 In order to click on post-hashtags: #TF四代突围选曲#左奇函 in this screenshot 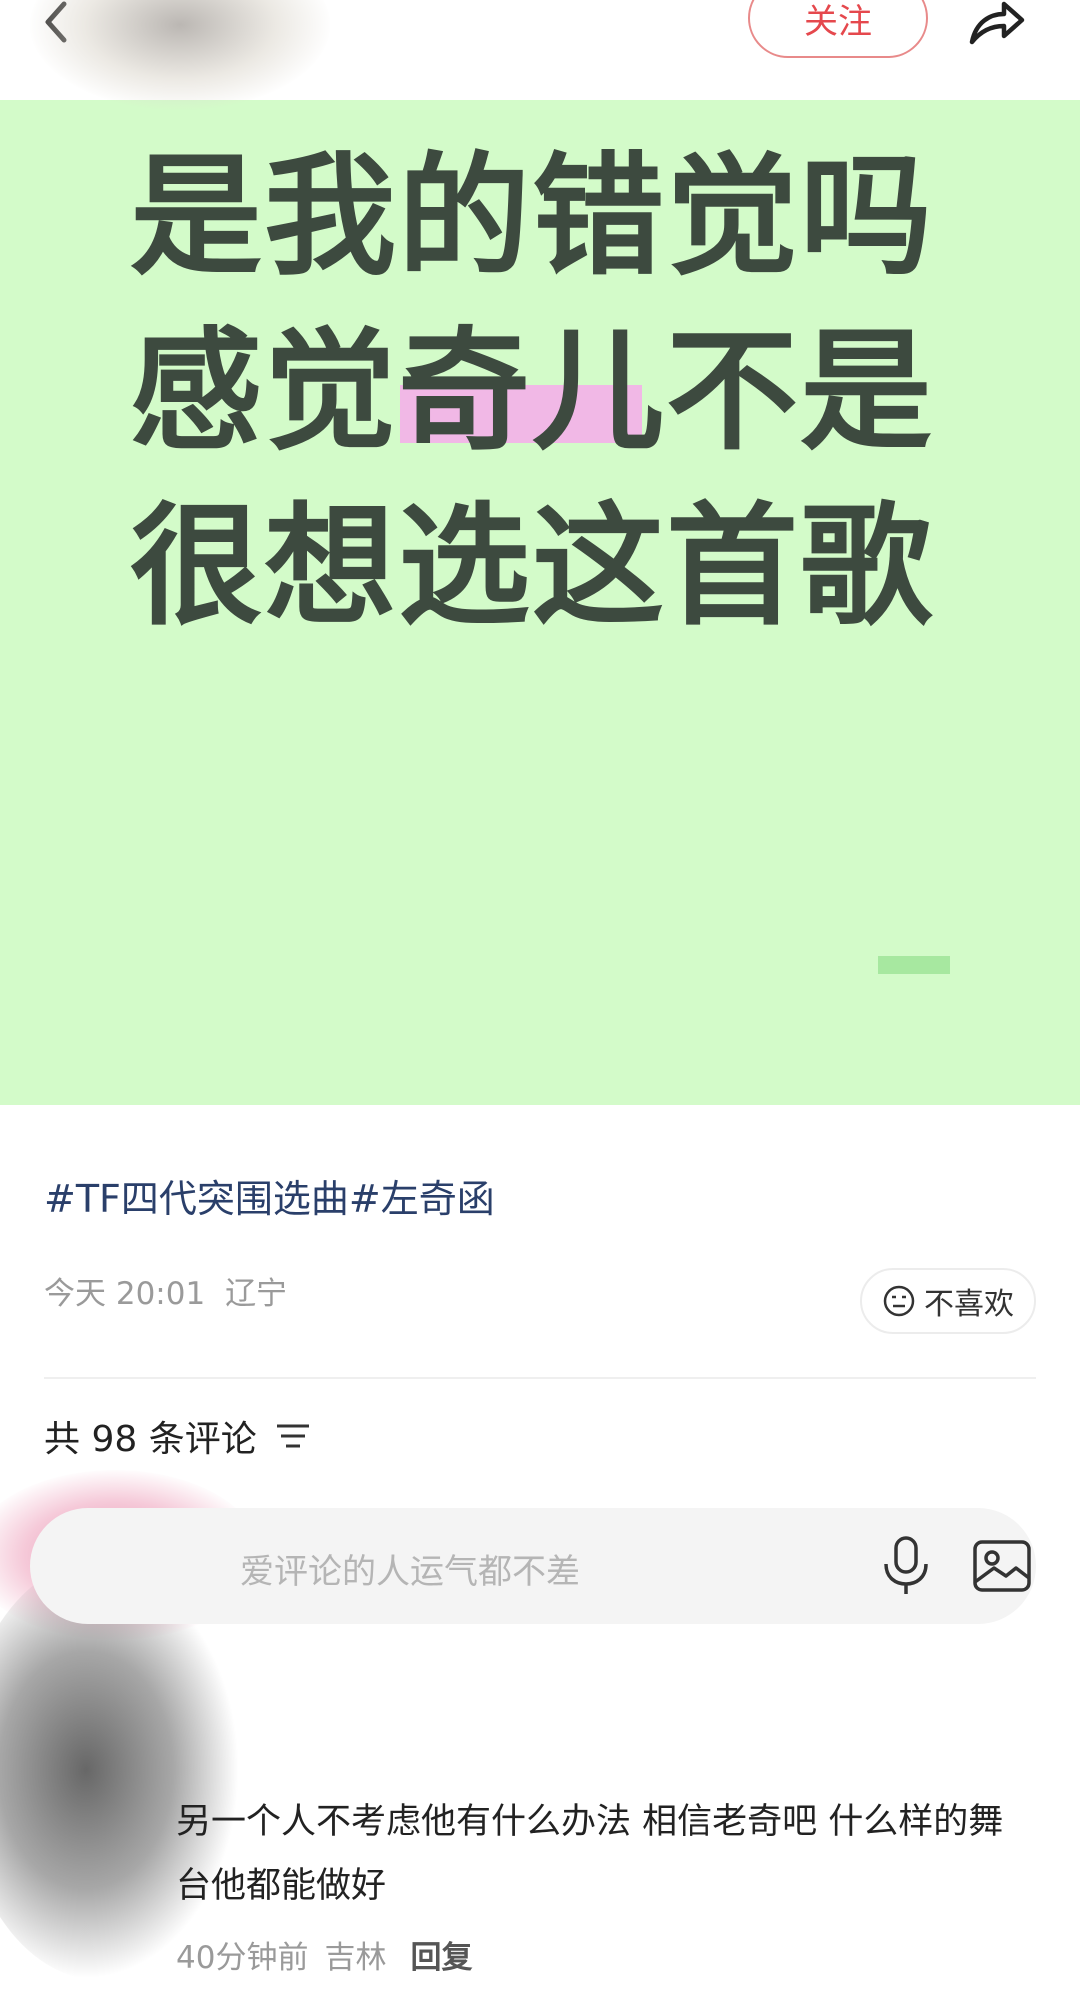, I will do `click(269, 1195)`.